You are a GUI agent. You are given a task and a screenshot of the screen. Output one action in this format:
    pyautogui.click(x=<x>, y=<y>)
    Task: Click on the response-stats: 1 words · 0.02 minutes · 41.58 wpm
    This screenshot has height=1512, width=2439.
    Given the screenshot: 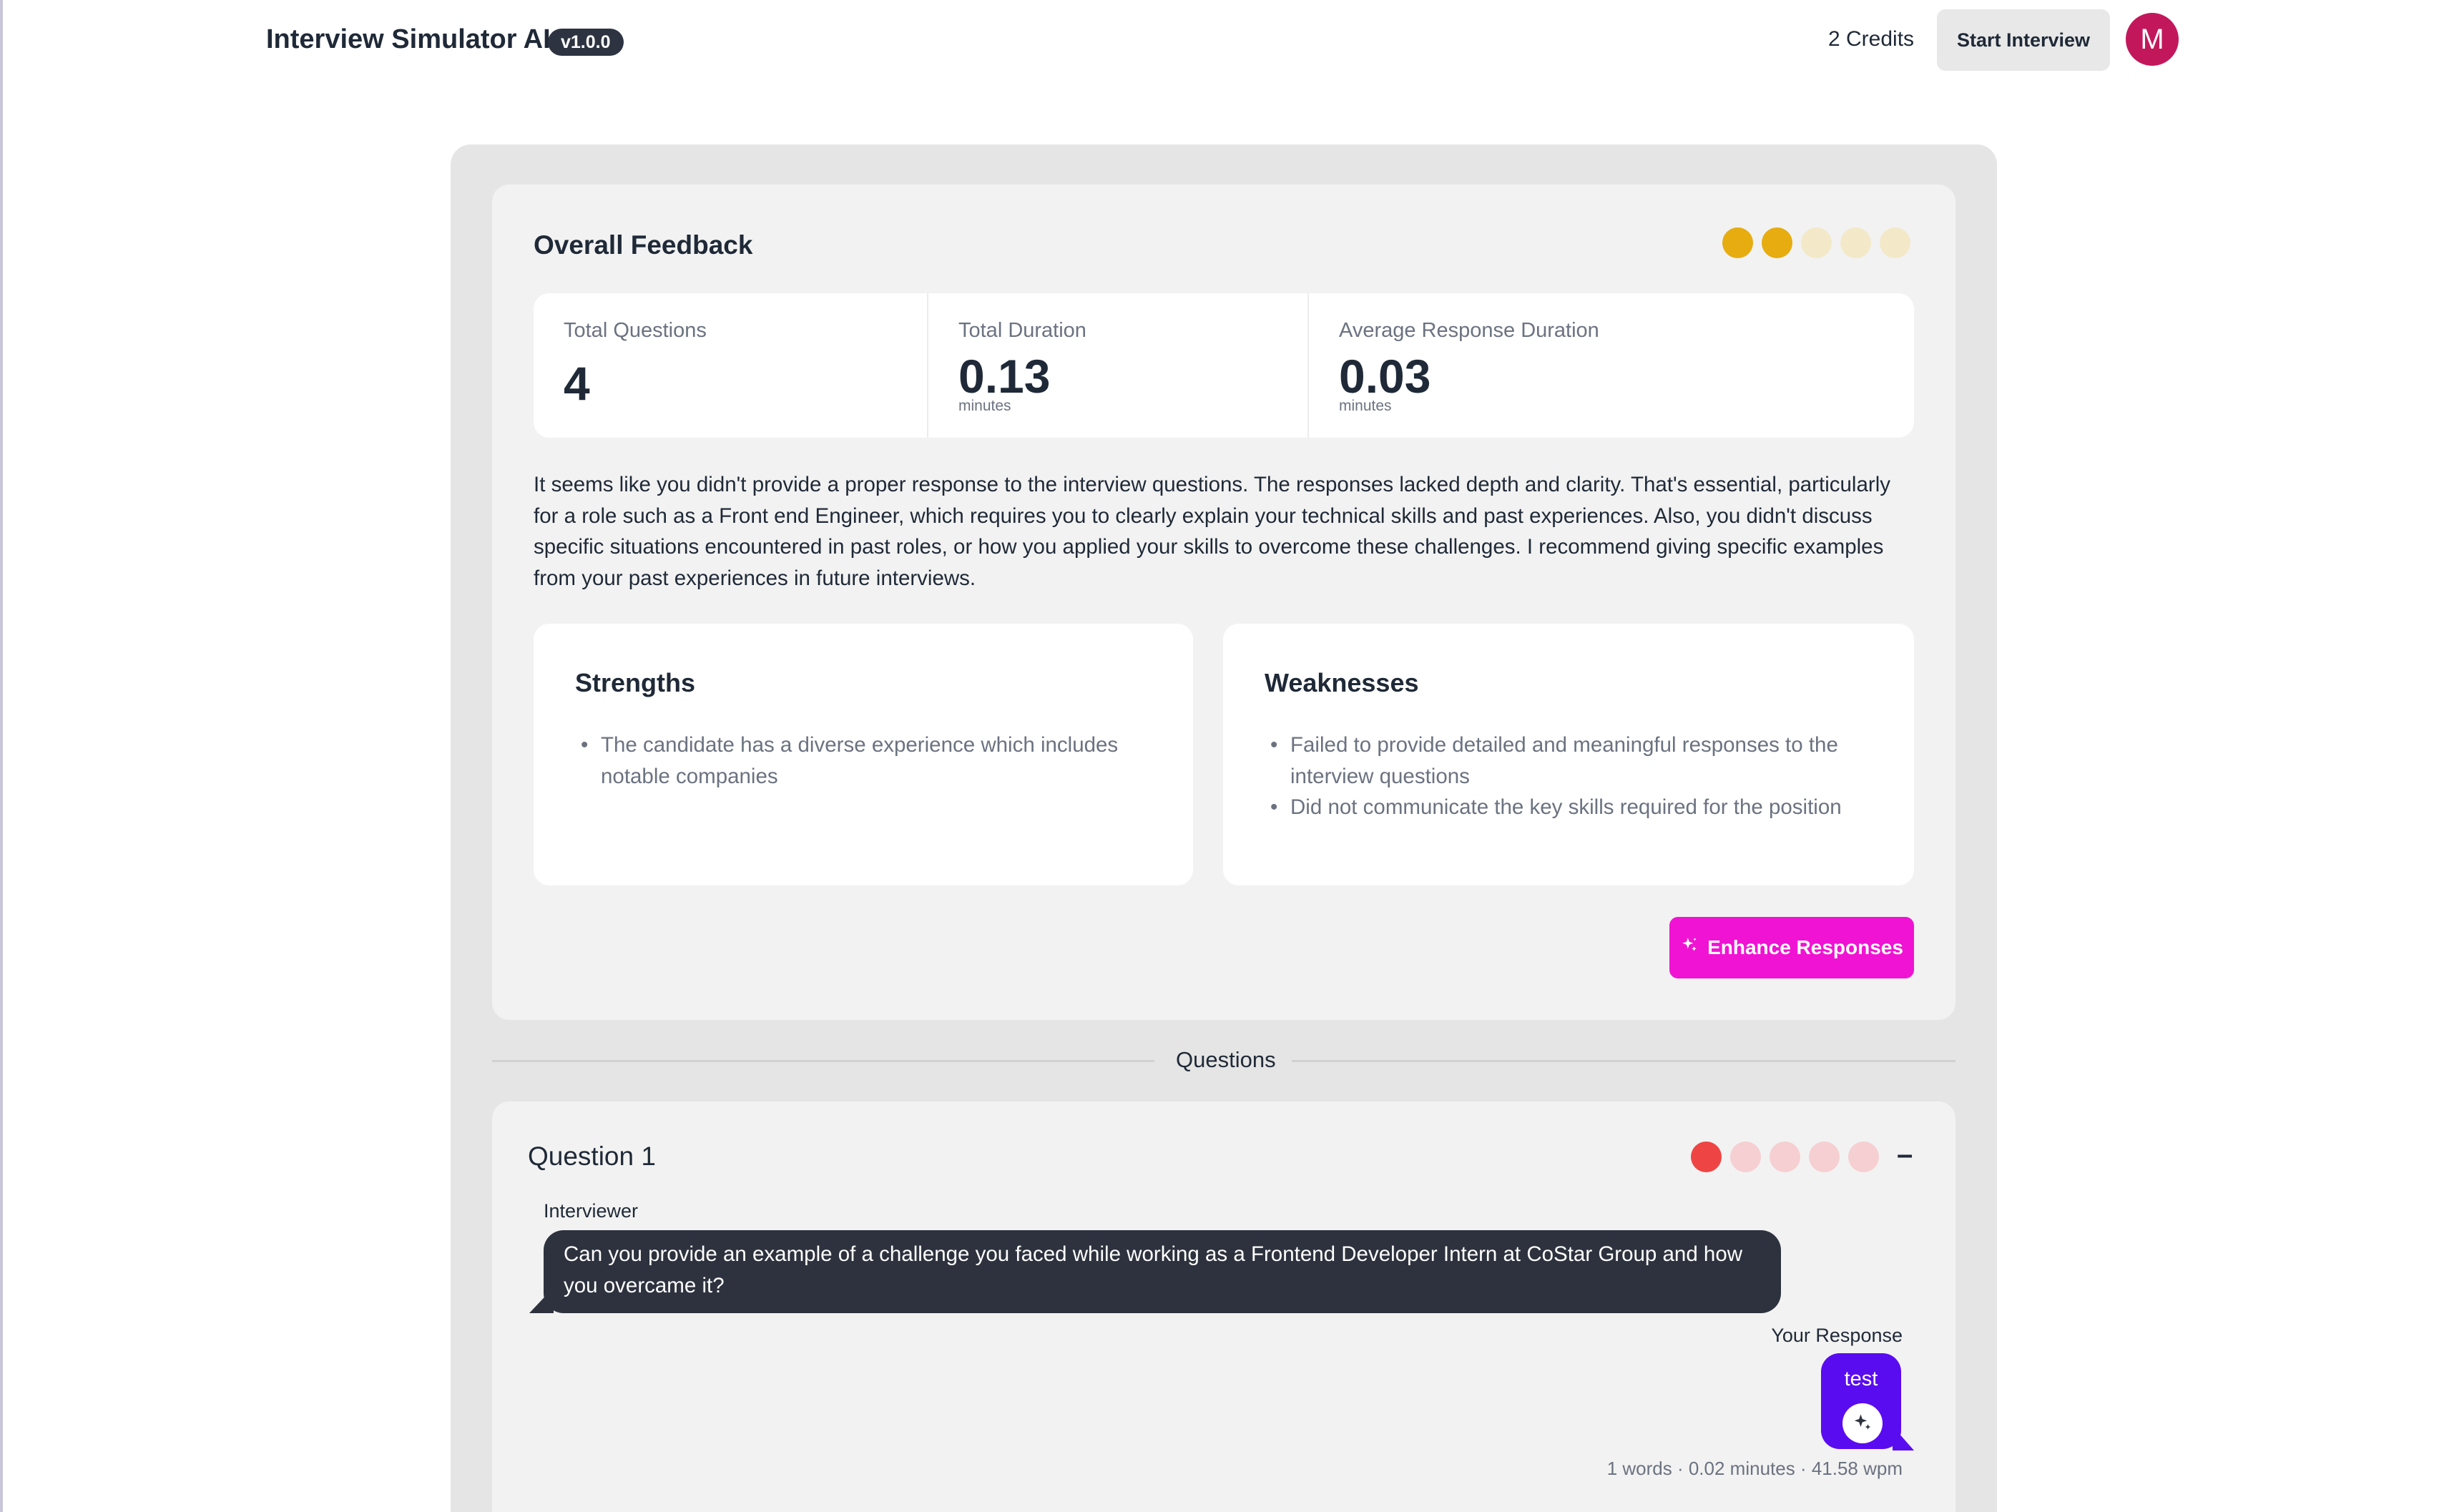 What is the action you would take?
    pyautogui.click(x=1754, y=1468)
    